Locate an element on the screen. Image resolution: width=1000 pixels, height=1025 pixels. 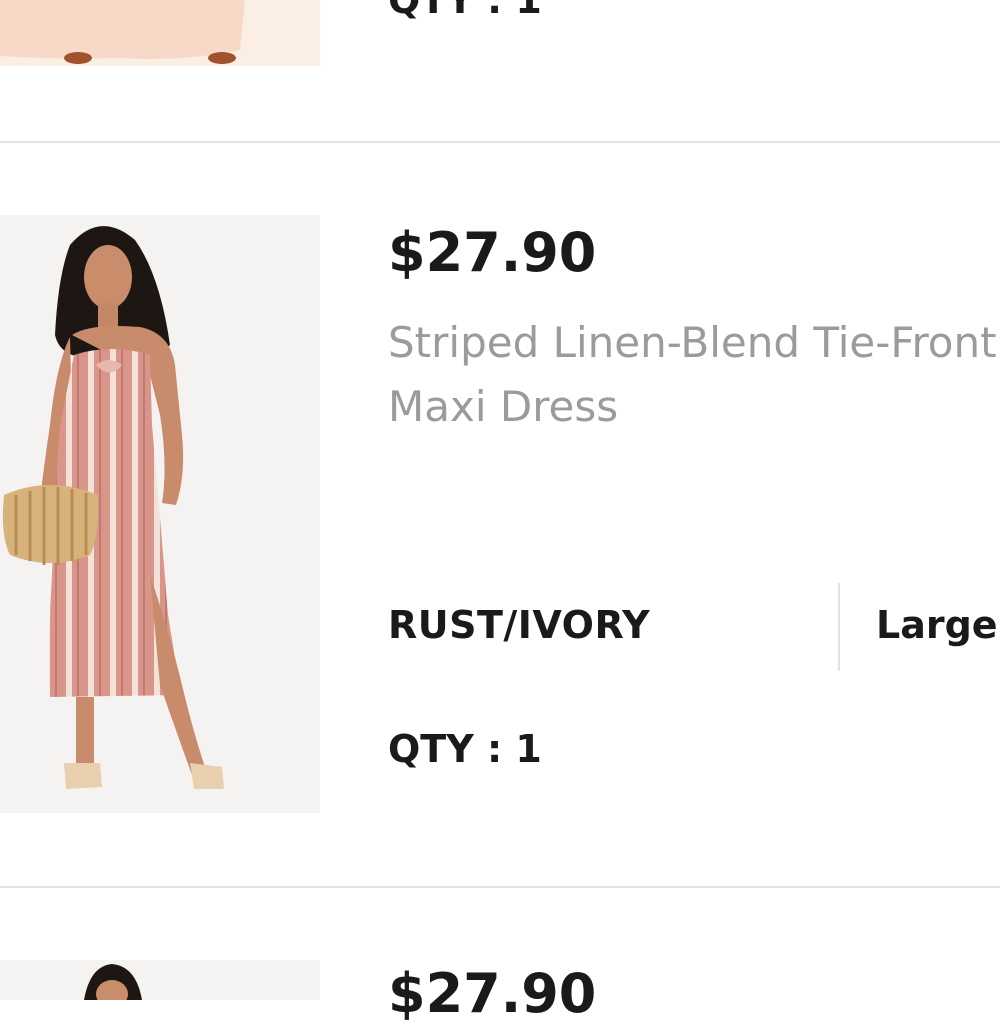
cart-item-next: $27.90 is located at coordinates (500, 956).